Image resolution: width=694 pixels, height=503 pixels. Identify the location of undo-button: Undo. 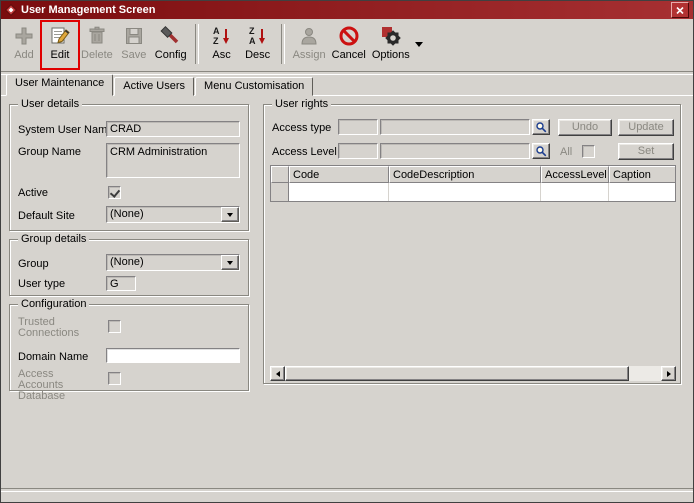
(585, 127).